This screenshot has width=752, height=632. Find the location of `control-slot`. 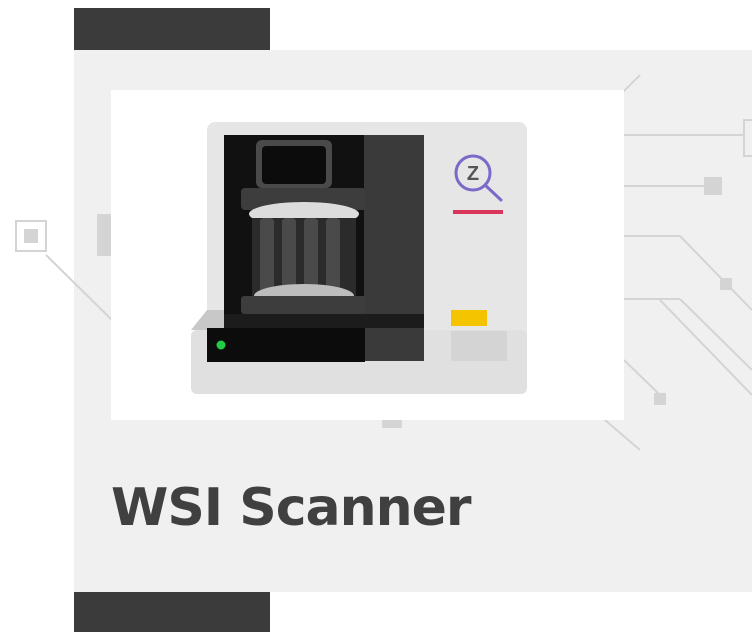

control-slot is located at coordinates (479, 346).